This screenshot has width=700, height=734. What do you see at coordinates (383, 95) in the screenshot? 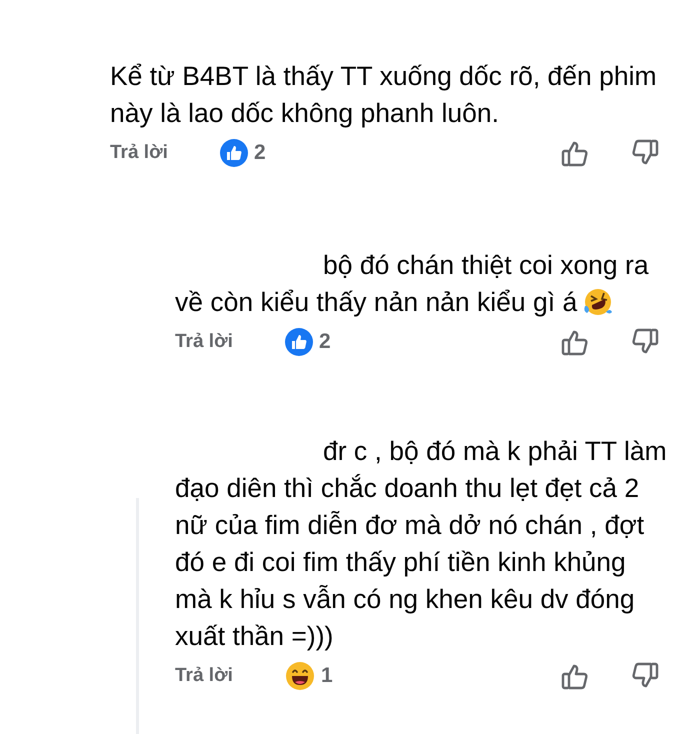
I see `comment-text: Kể từ B4BT là thấy TT xuống dốc rõ, đến phim này là lao dốc không phanh luôn.` at bounding box center [383, 95].